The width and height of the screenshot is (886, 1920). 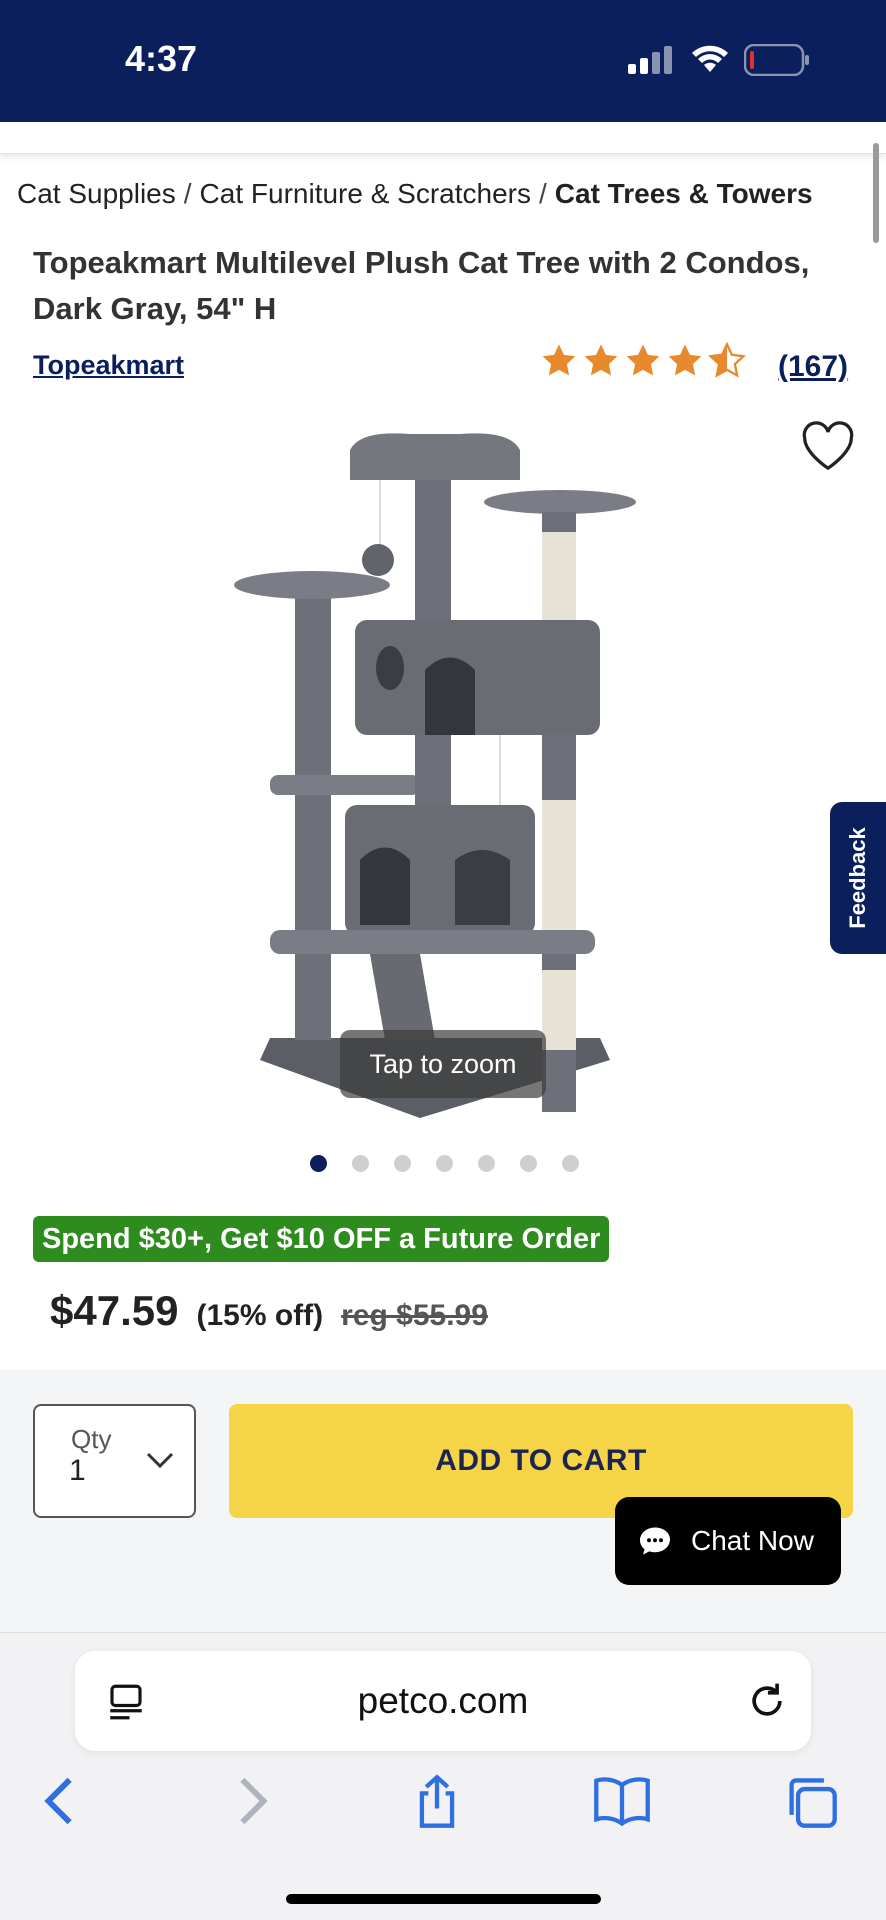 What do you see at coordinates (752, 1540) in the screenshot?
I see `chat-now-label: Chat Now` at bounding box center [752, 1540].